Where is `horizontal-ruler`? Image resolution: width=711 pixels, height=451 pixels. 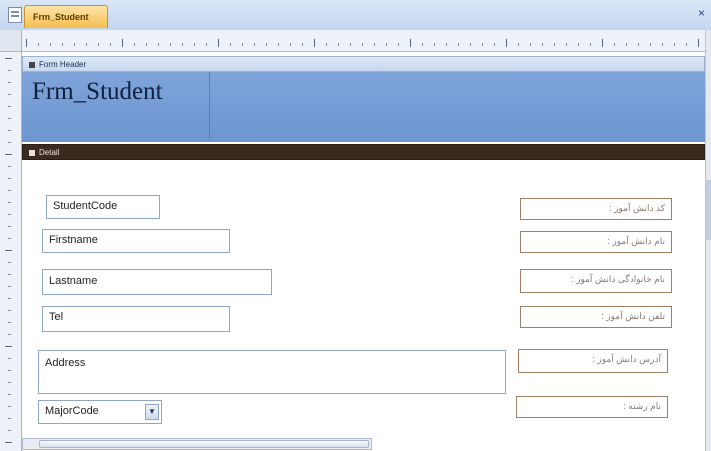 horizontal-ruler is located at coordinates (363, 41).